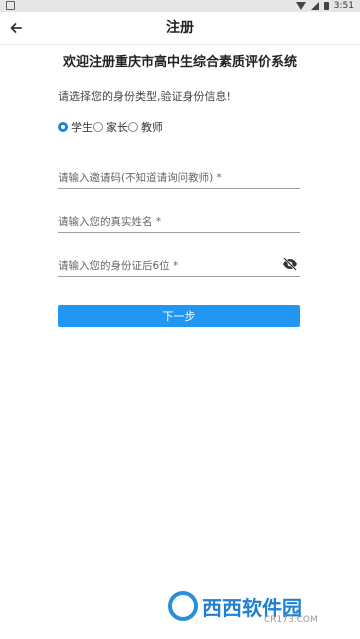 This screenshot has height=639, width=360. I want to click on back-button, so click(16, 28).